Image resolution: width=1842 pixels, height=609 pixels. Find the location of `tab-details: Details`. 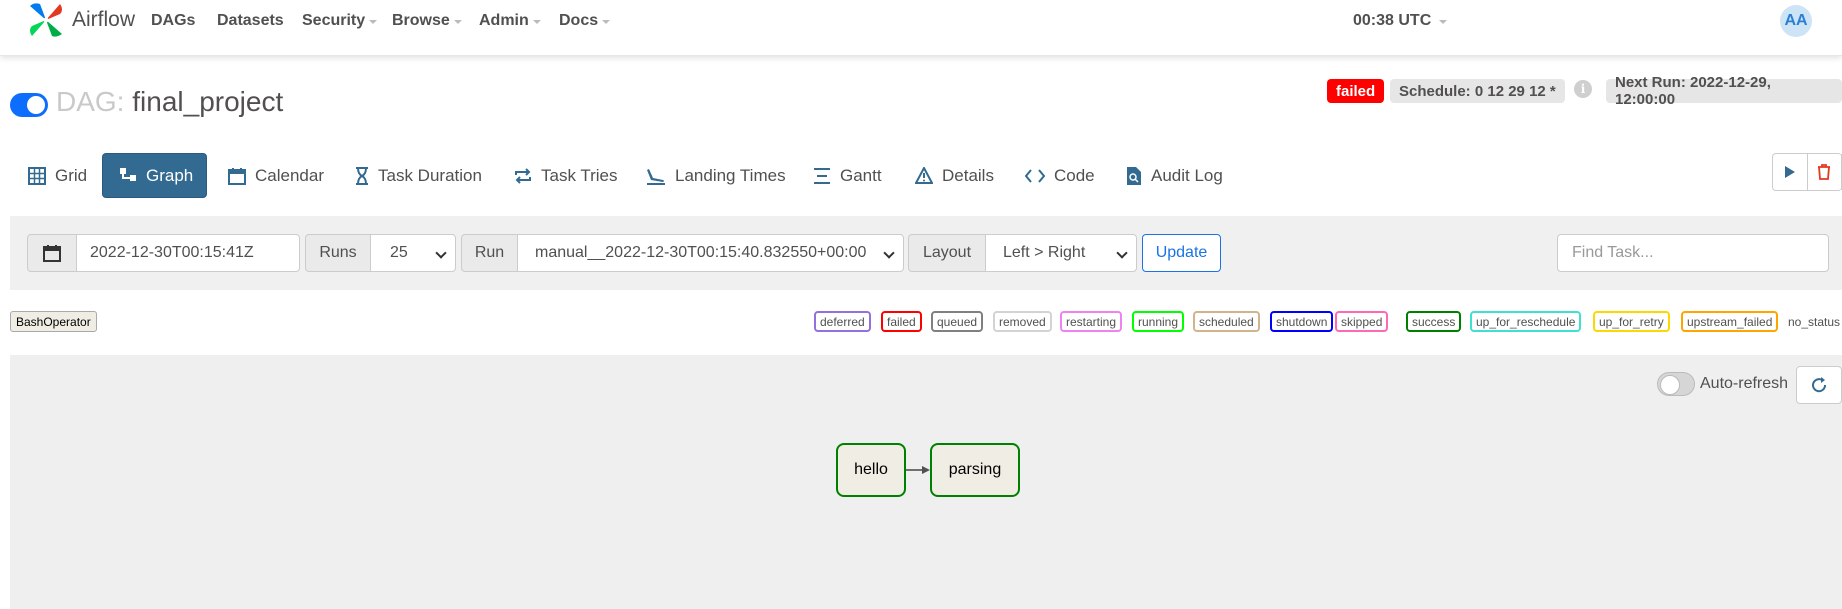

tab-details: Details is located at coordinates (954, 175).